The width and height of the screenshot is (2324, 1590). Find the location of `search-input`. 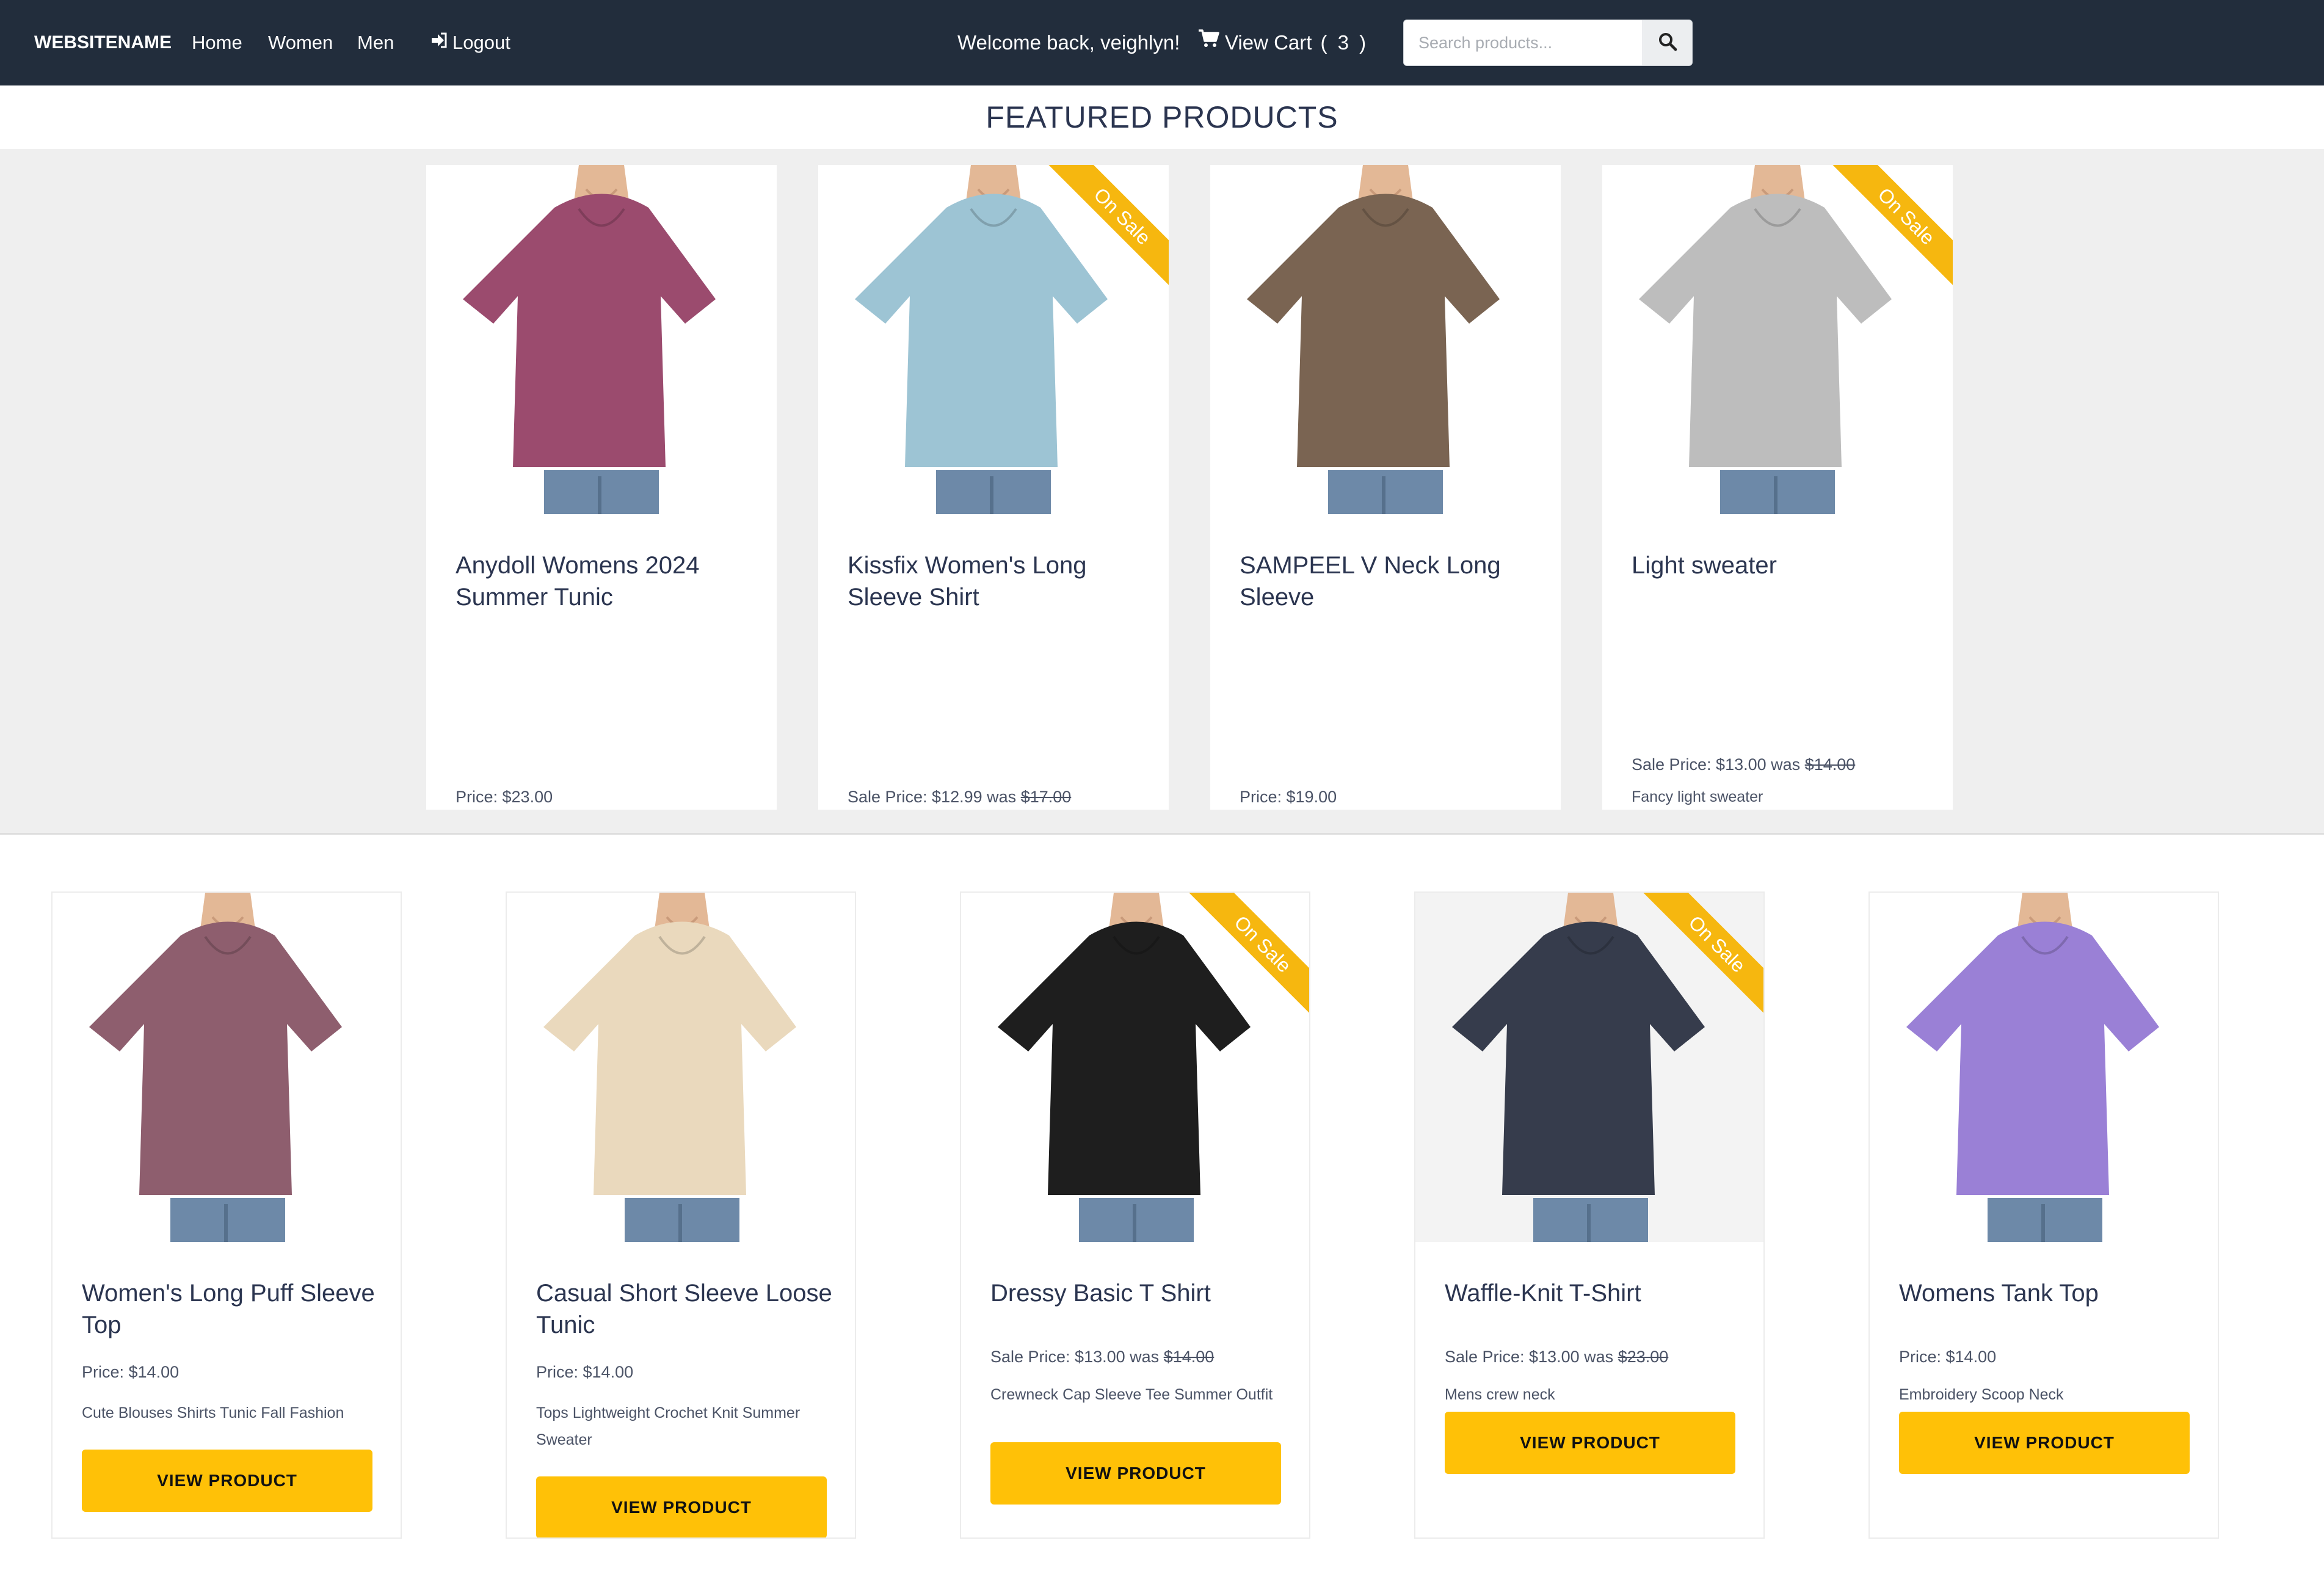

search-input is located at coordinates (1523, 43).